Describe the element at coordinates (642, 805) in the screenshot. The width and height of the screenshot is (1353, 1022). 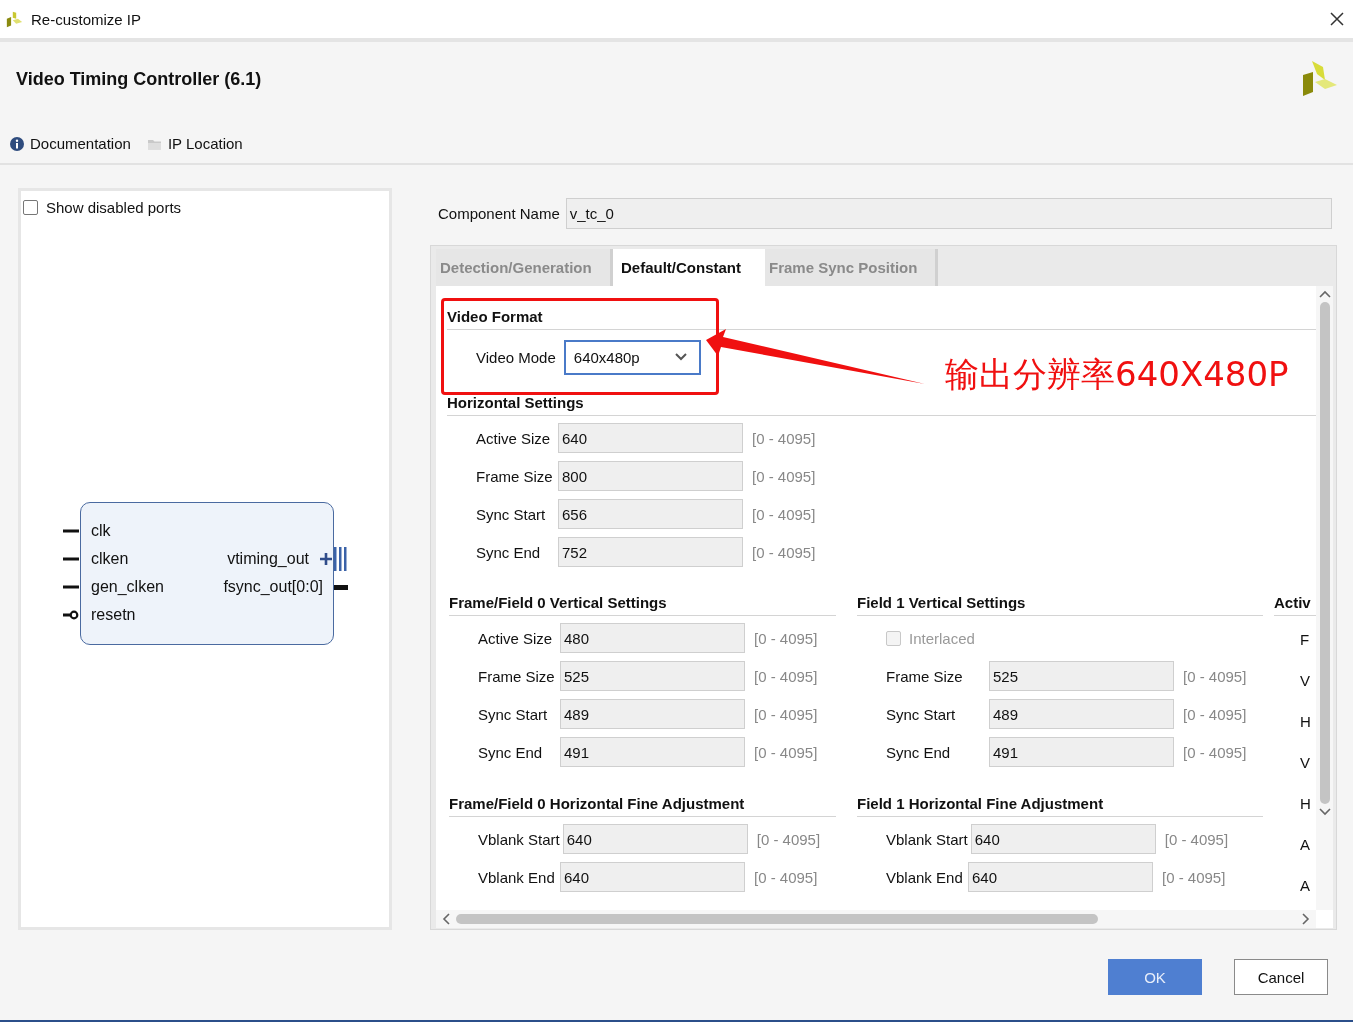
I see `section-title: Frame/Field 0 Horizontal Fine Adjustment` at that location.